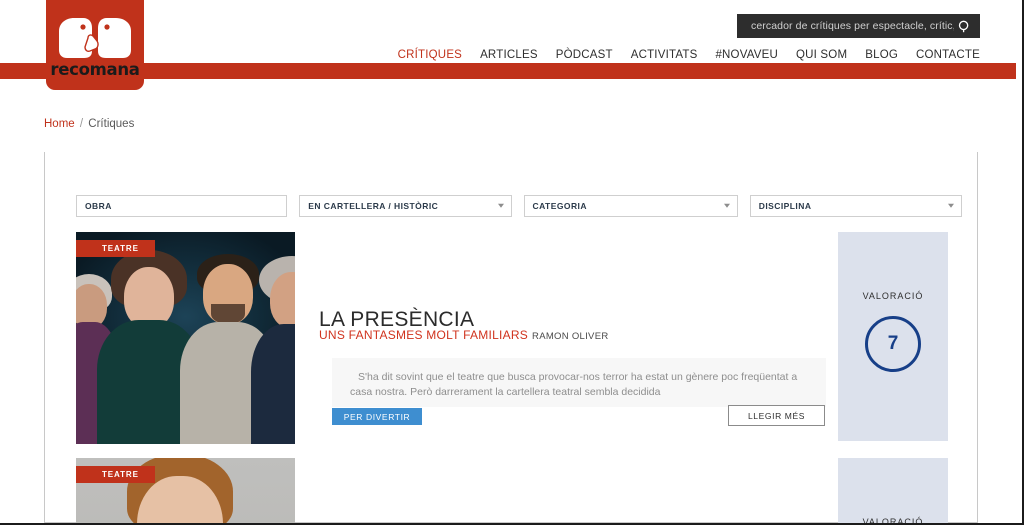 This screenshot has height=525, width=1024. Describe the element at coordinates (377, 416) in the screenshot. I see `category-tag-button: PER DIVERTIR` at that location.